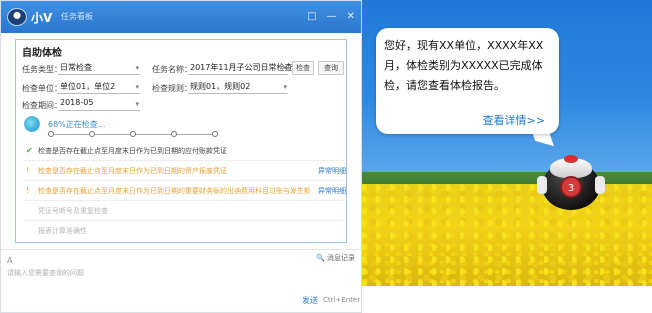 This screenshot has width=652, height=313. Describe the element at coordinates (76, 67) in the screenshot. I see `task-type-value: 日常检查` at that location.